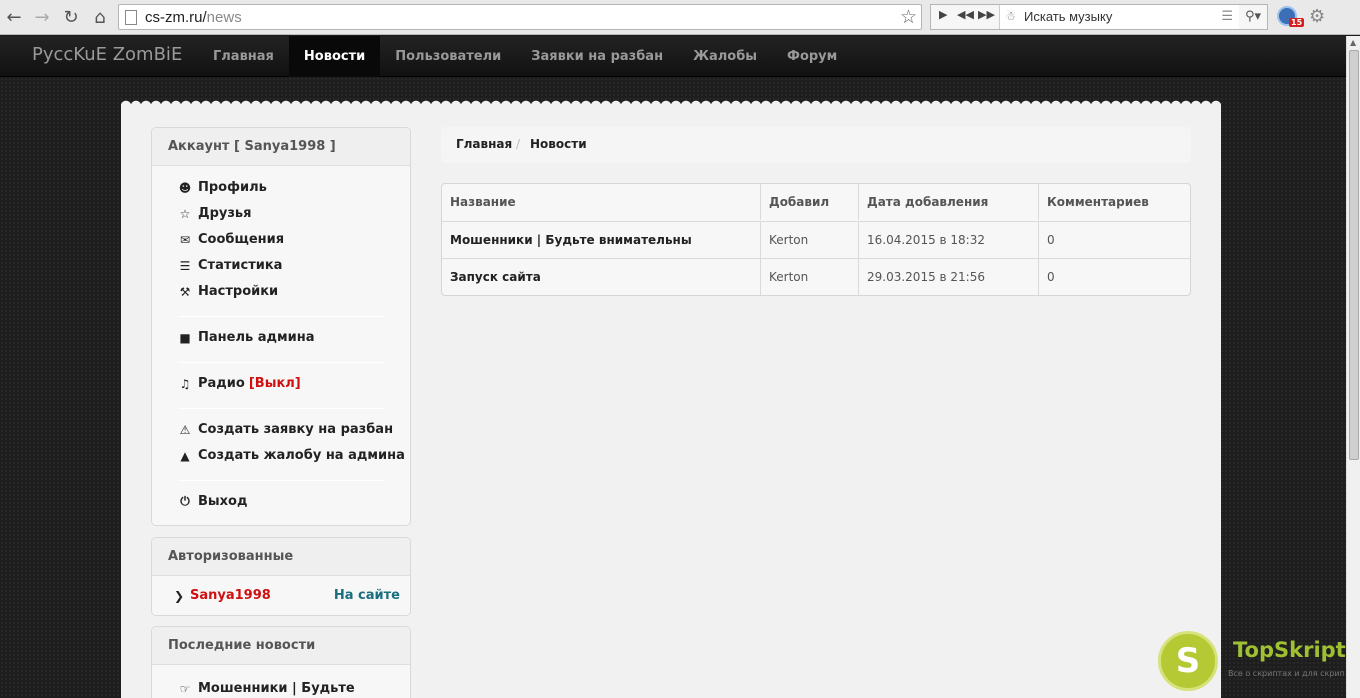 This screenshot has height=698, width=1360. I want to click on messages-link: ✉ Сообщения, so click(231, 239).